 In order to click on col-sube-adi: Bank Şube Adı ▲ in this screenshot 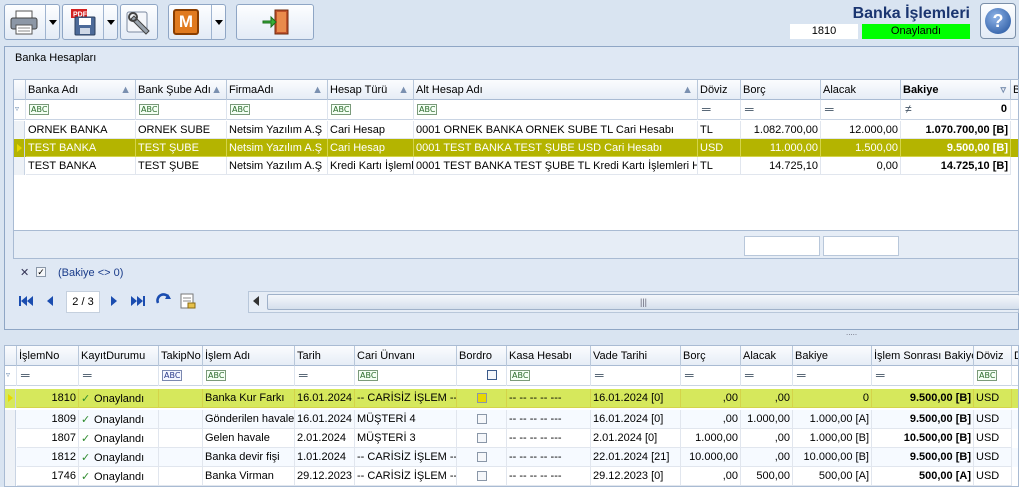, I will do `click(181, 90)`.